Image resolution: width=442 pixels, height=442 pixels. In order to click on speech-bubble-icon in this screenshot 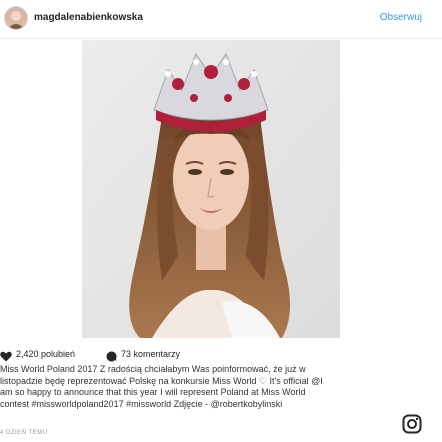, I will do `click(111, 355)`.